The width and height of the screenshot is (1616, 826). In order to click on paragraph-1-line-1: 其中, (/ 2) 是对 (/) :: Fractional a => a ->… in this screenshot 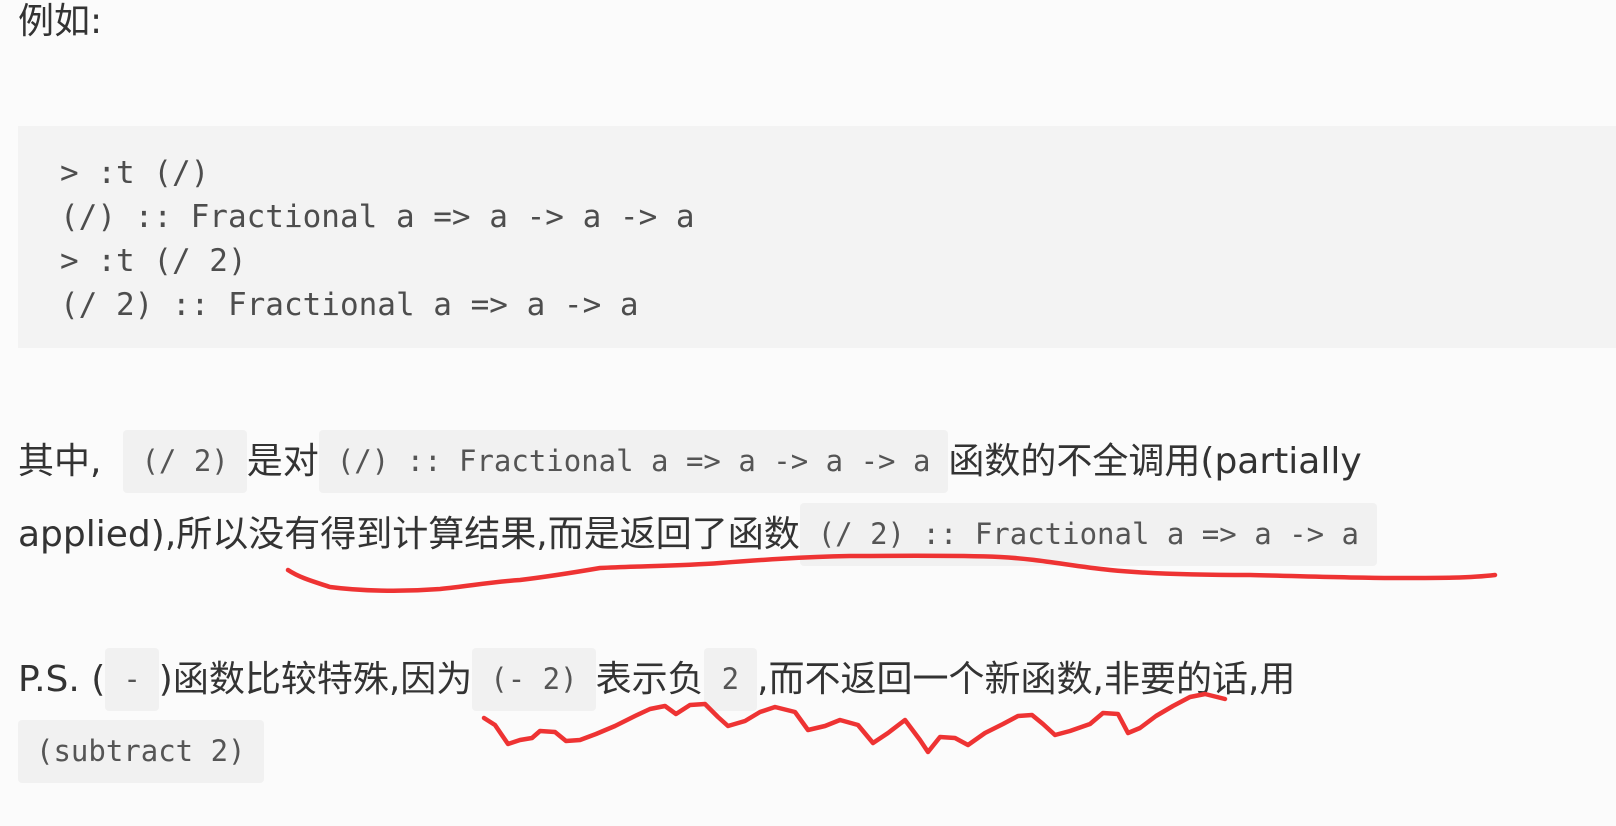, I will do `click(690, 461)`.